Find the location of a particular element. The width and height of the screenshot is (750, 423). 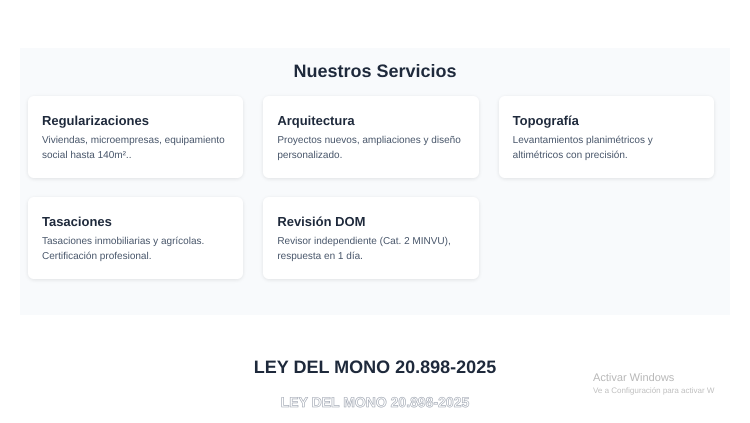

card-description: Proyectos nuevos, ampliaciones y diseño personalizado. is located at coordinates (369, 148).